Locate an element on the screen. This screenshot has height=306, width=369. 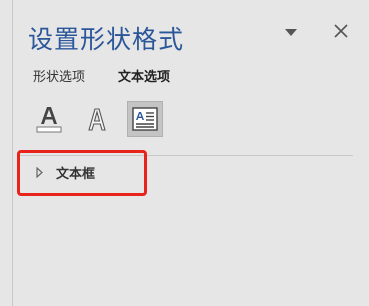
text-fill-outline-icon is located at coordinates (49, 120).